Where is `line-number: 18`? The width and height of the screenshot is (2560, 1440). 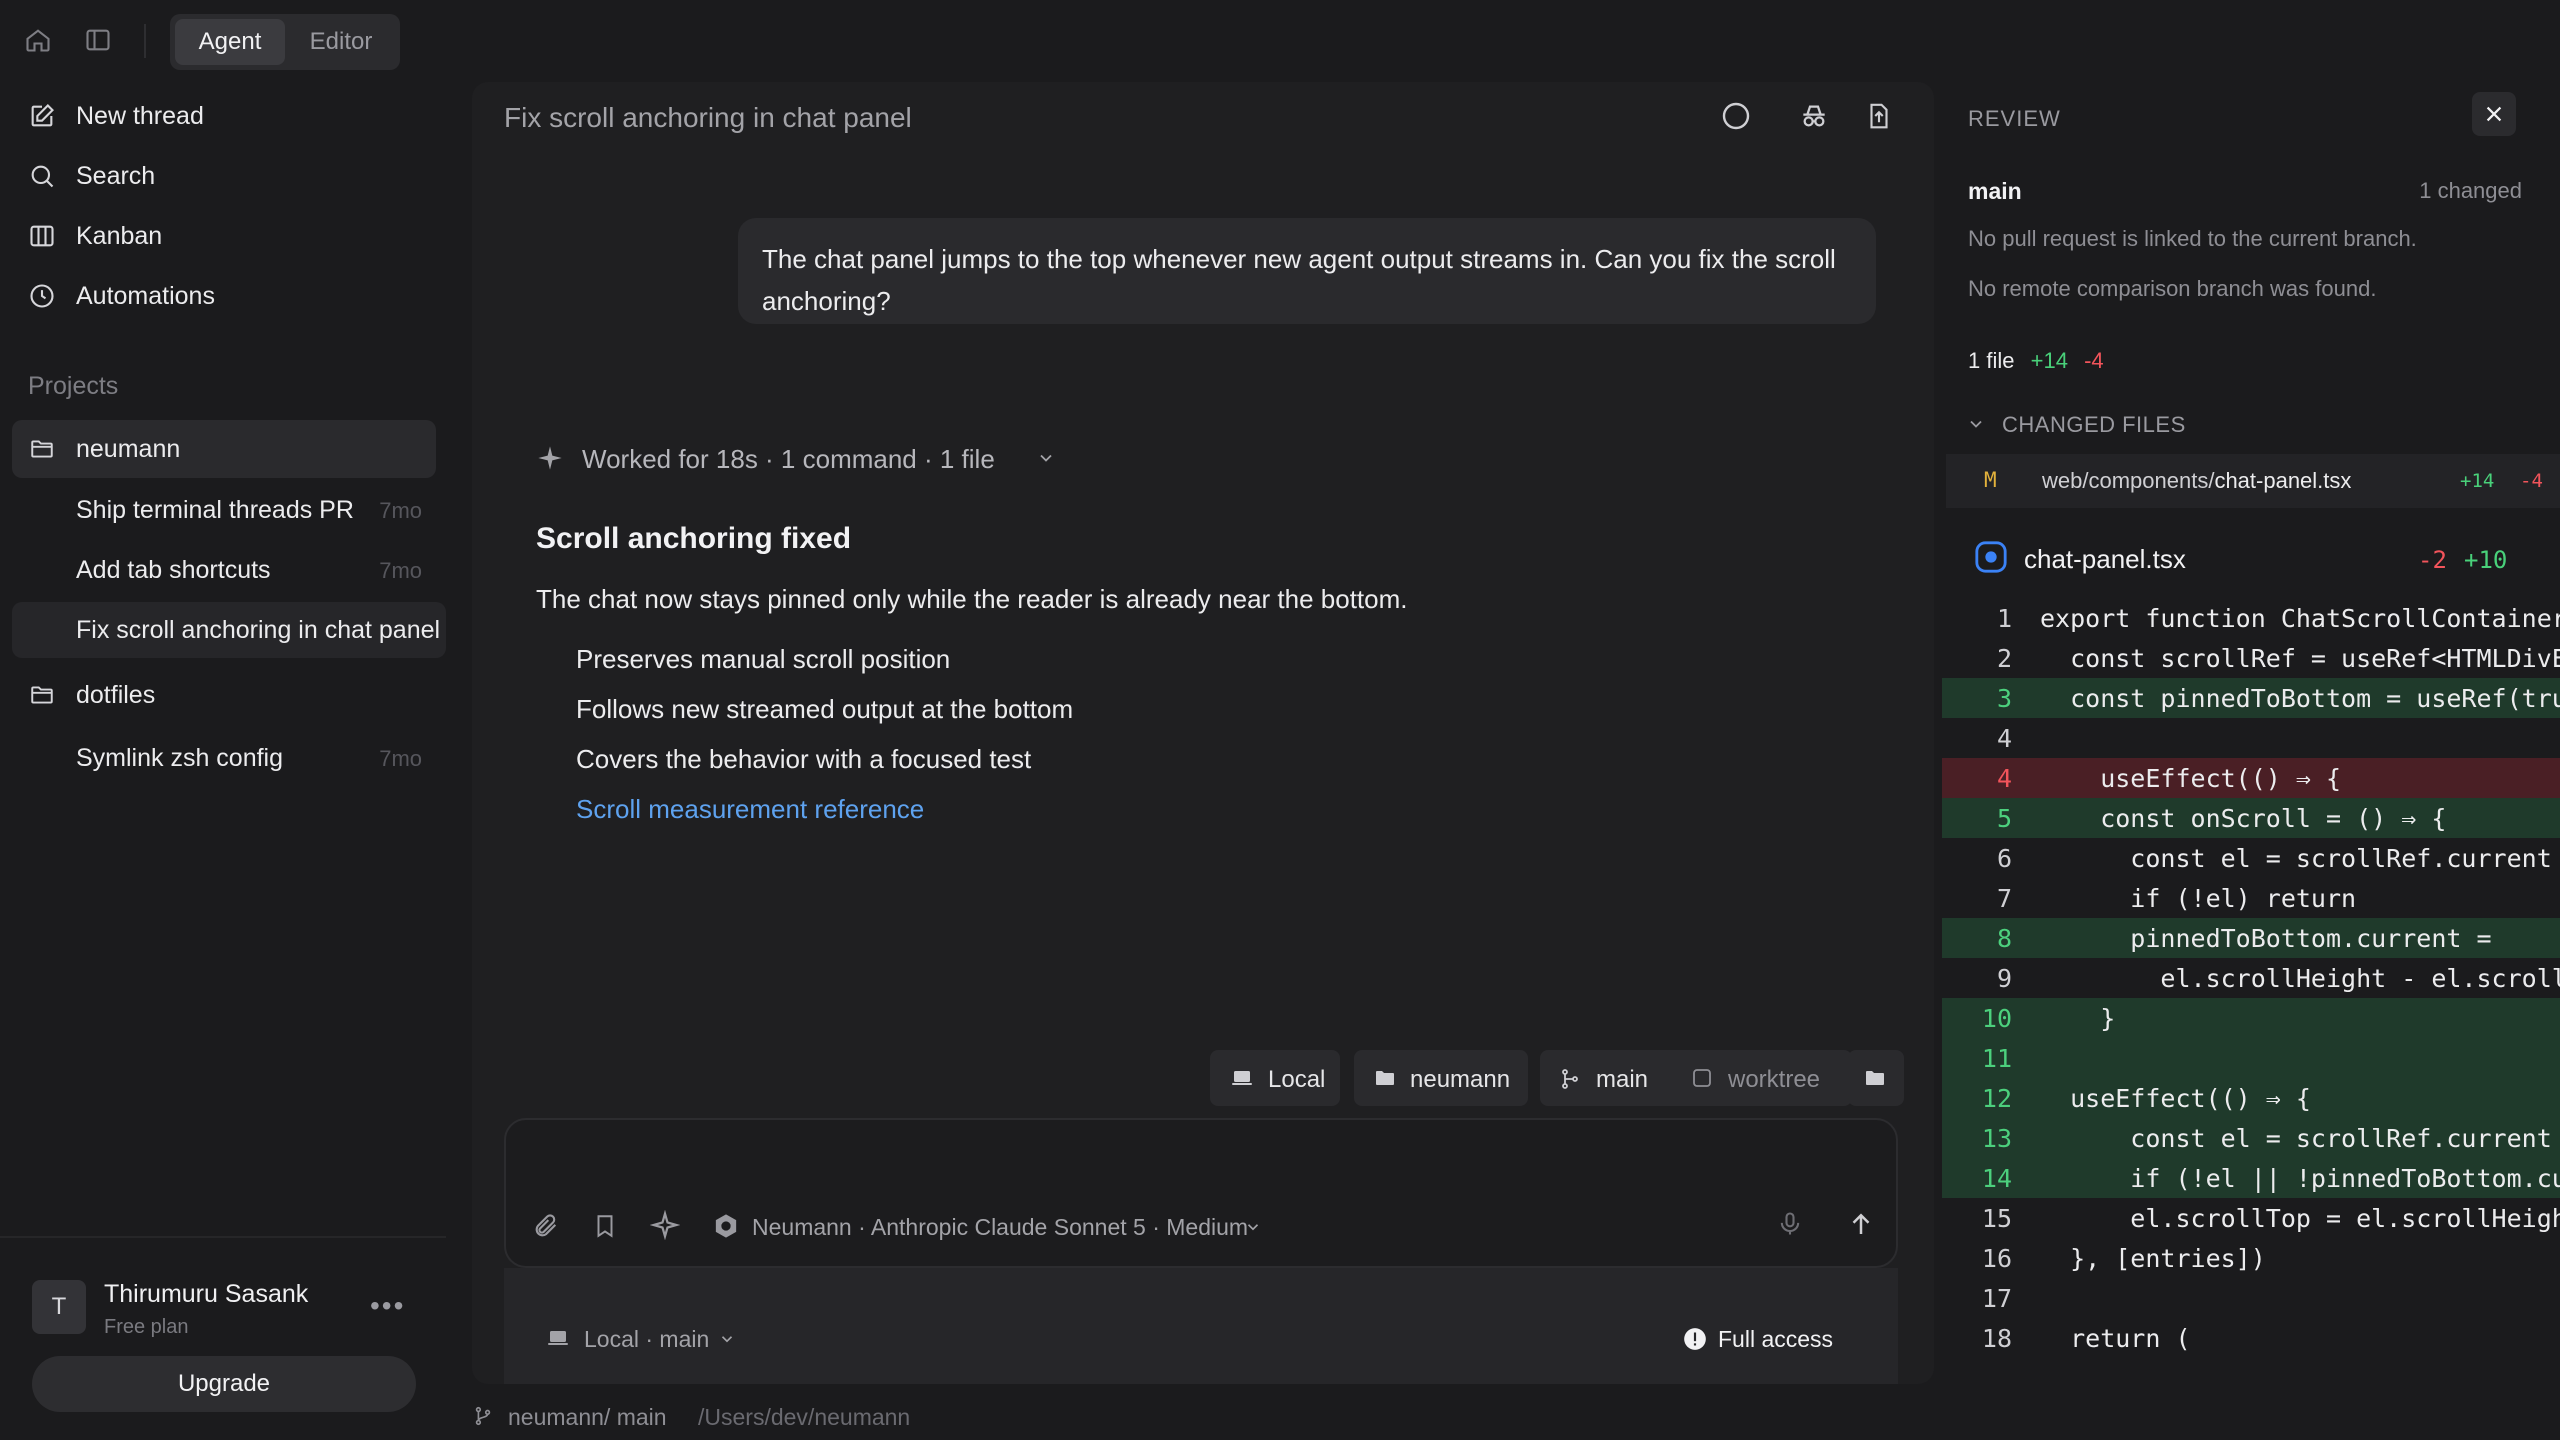
line-number: 18 is located at coordinates (1996, 1338).